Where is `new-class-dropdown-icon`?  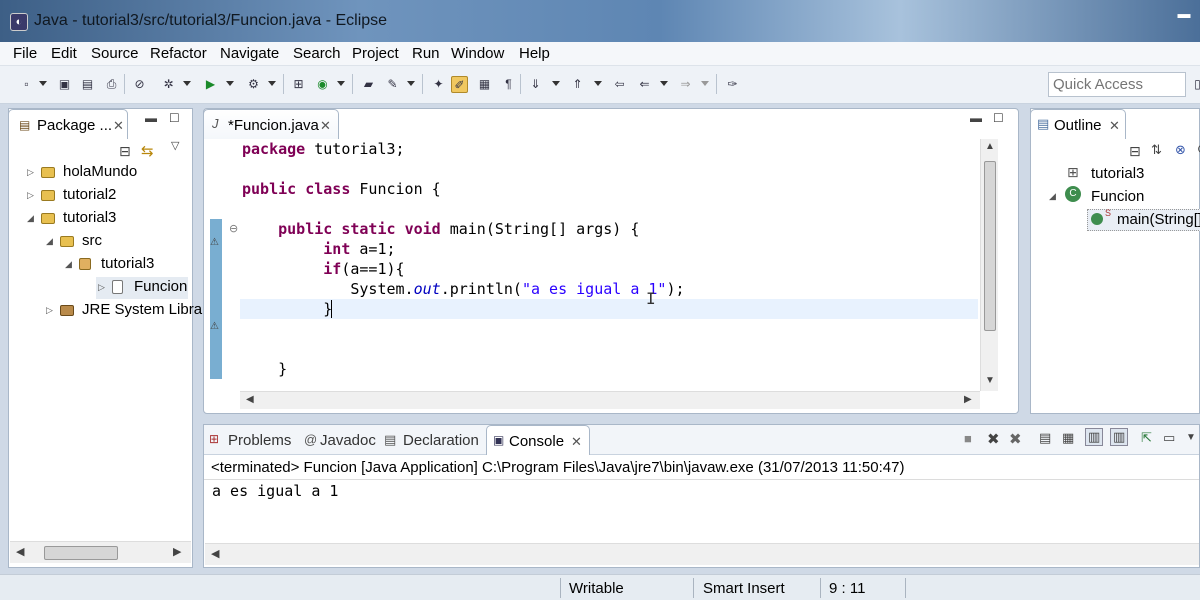
new-class-dropdown-icon is located at coordinates (341, 83).